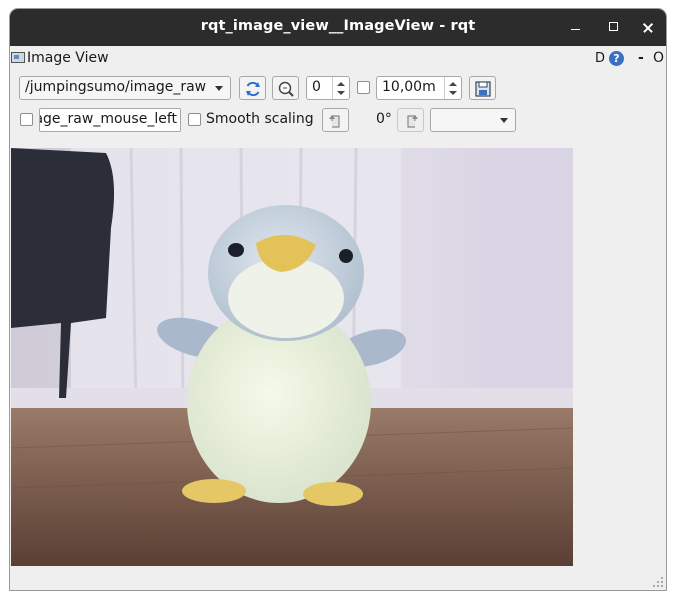 The image size is (676, 599). Describe the element at coordinates (409, 87) in the screenshot. I see `max-depth-value: 10,00m` at that location.